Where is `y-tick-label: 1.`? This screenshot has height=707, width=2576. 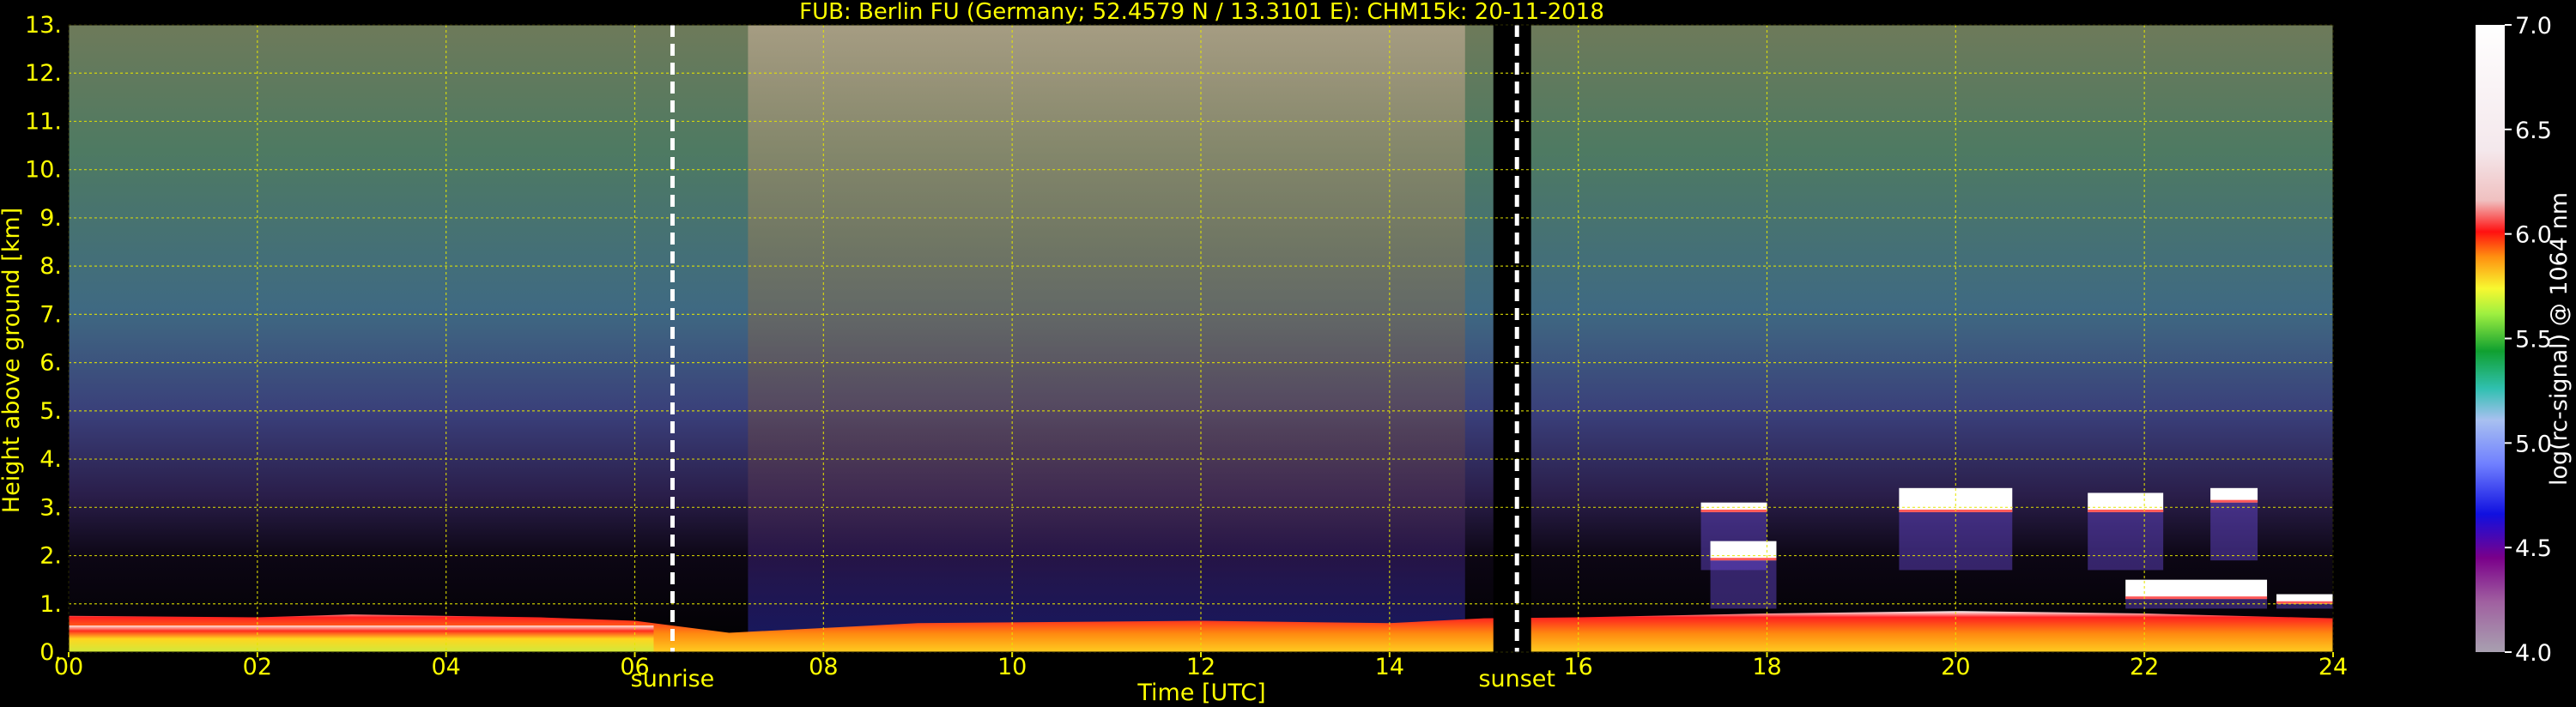
y-tick-label: 1. is located at coordinates (50, 604).